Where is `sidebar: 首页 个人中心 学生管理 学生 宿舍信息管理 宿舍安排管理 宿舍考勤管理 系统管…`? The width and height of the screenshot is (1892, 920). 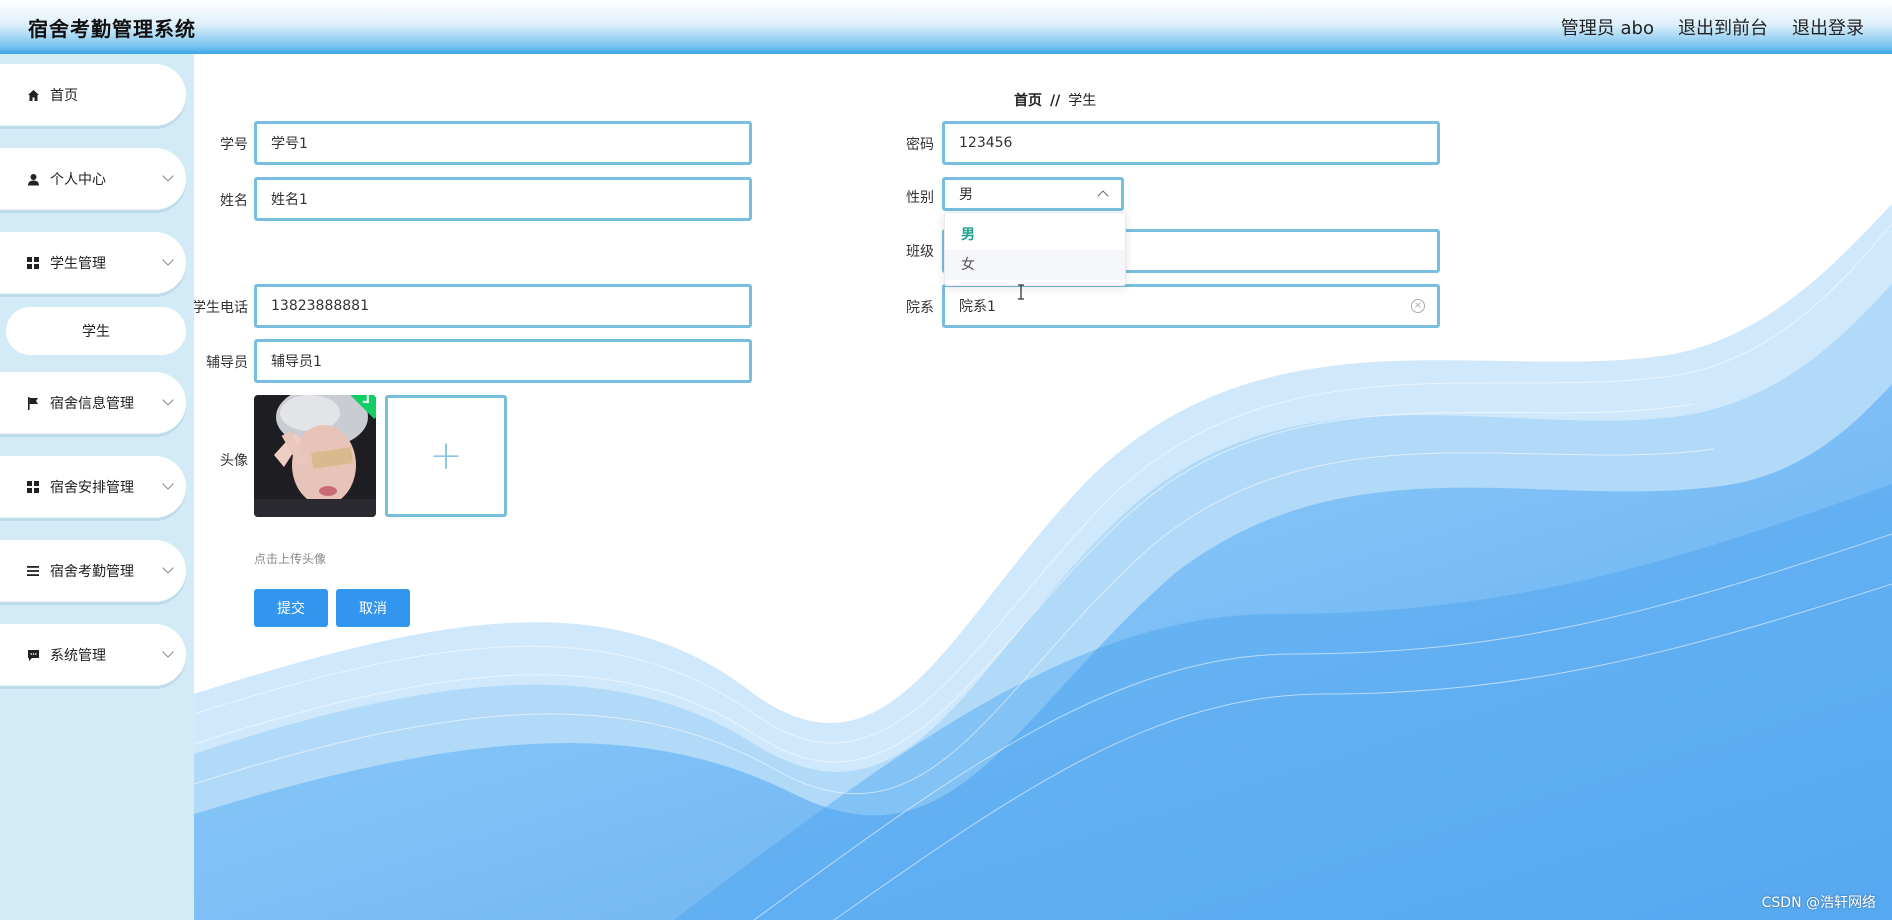
sidebar: 首页 个人中心 学生管理 学生 宿舍信息管理 宿舍安排管理 宿舍考勤管理 系统管… is located at coordinates (97, 487).